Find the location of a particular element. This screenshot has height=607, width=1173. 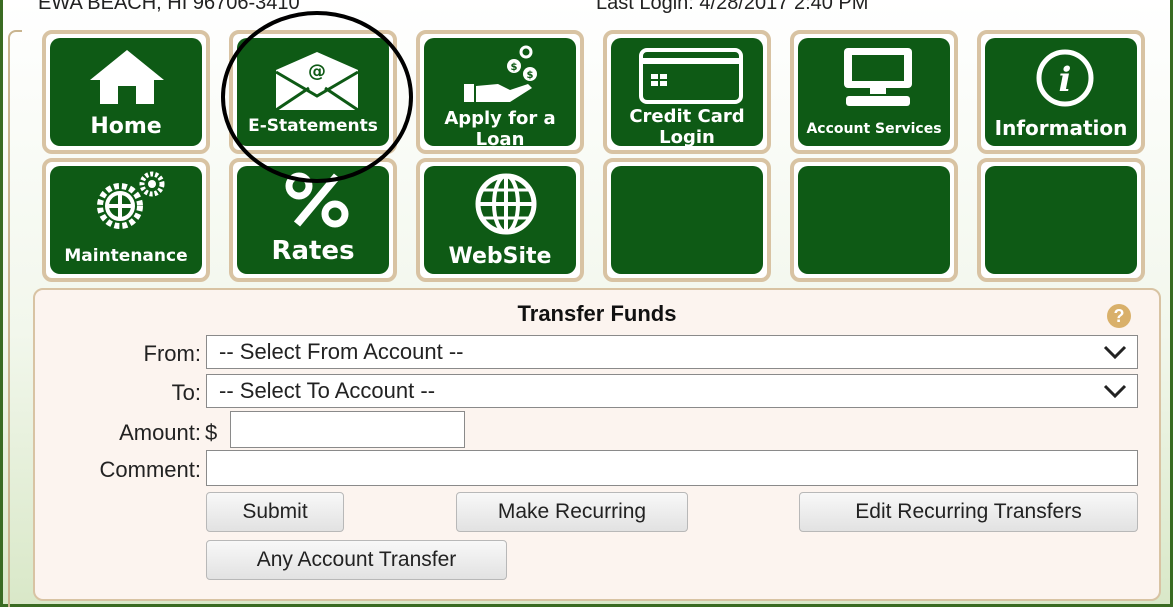

apply-loan-tile-face: $ $ Apply for a Loan is located at coordinates (500, 94).